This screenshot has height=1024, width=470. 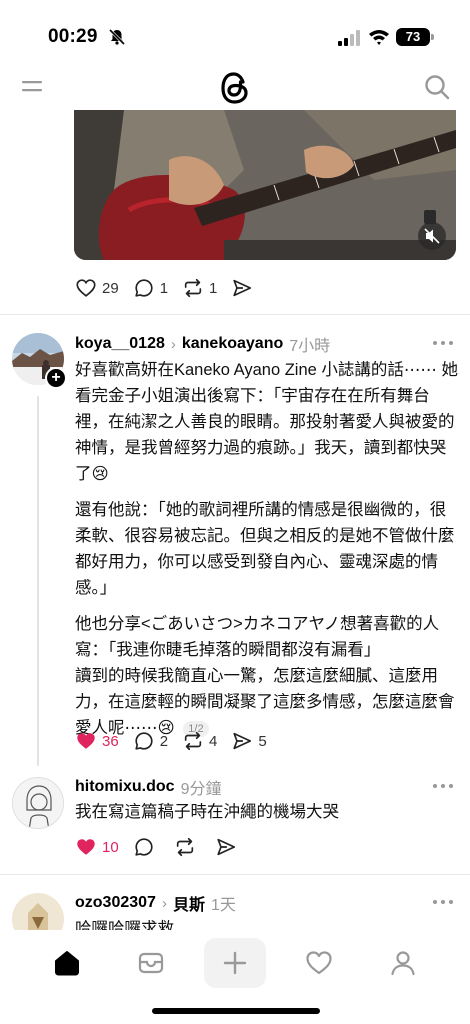 I want to click on share-count: 5, so click(x=262, y=741).